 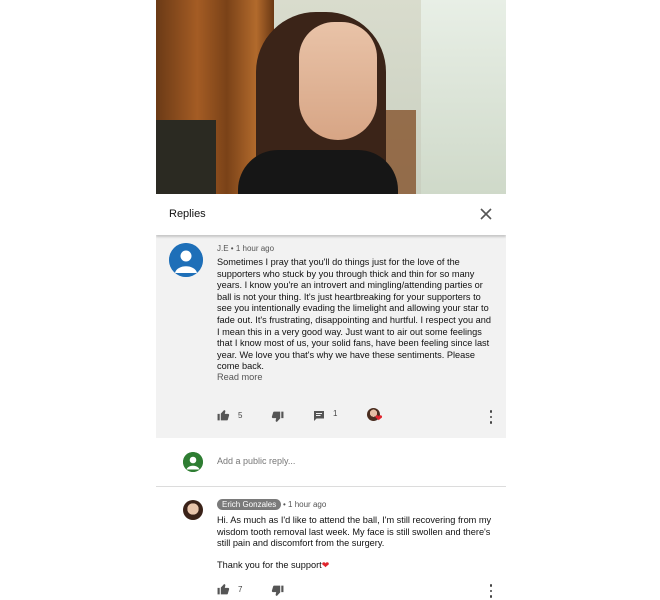 I want to click on replies-title: Replies, so click(x=187, y=214).